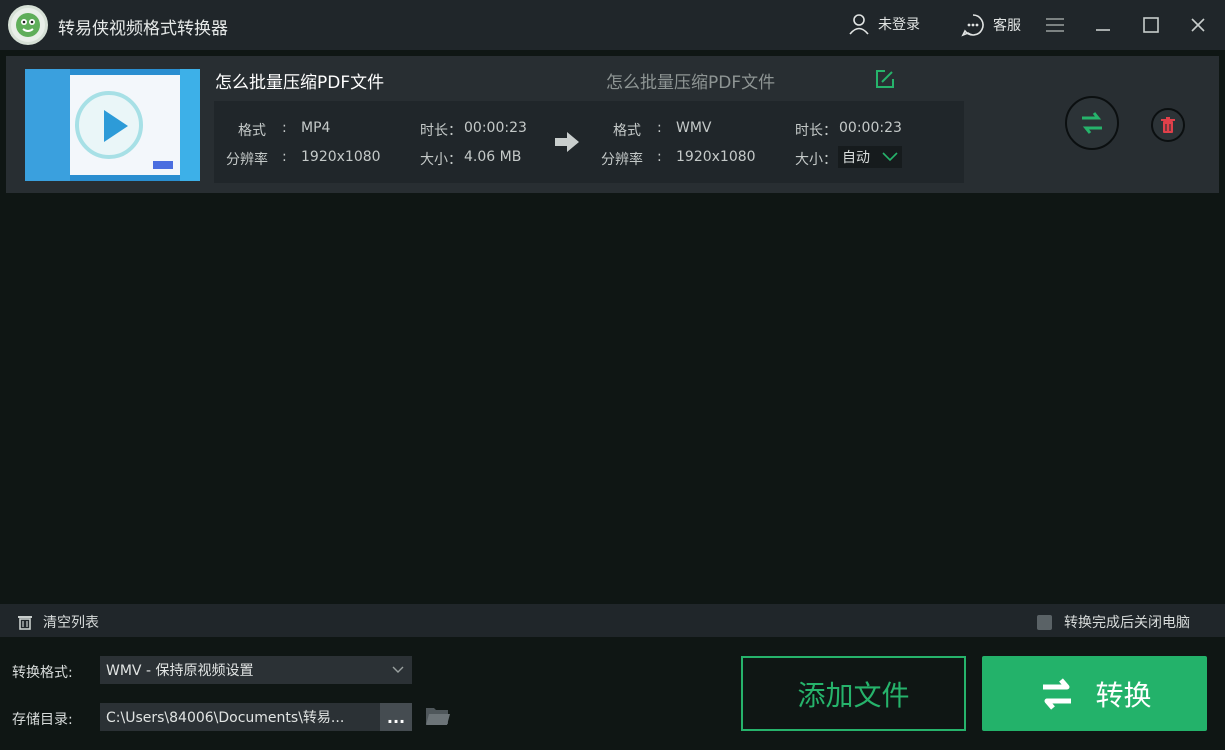  I want to click on dst-resolution-label: 分辨率, so click(622, 160).